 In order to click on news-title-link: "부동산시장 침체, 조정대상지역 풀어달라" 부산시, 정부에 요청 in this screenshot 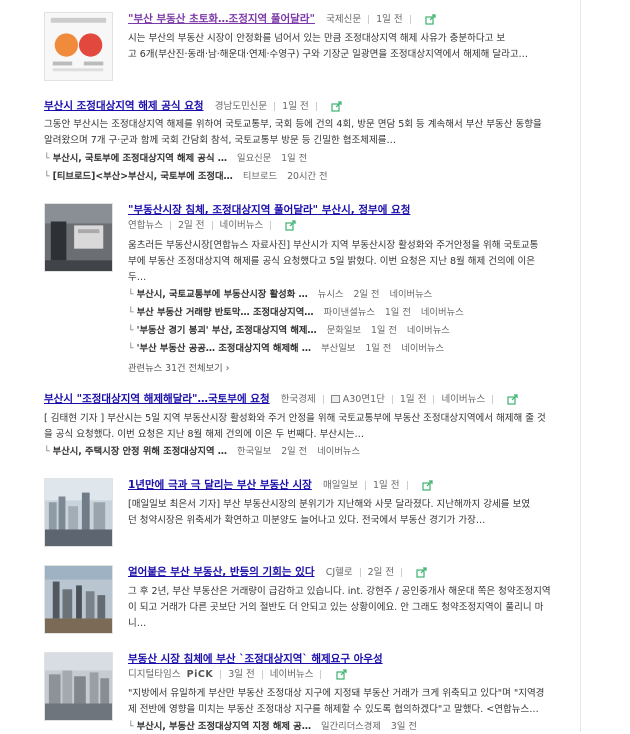, I will do `click(269, 210)`.